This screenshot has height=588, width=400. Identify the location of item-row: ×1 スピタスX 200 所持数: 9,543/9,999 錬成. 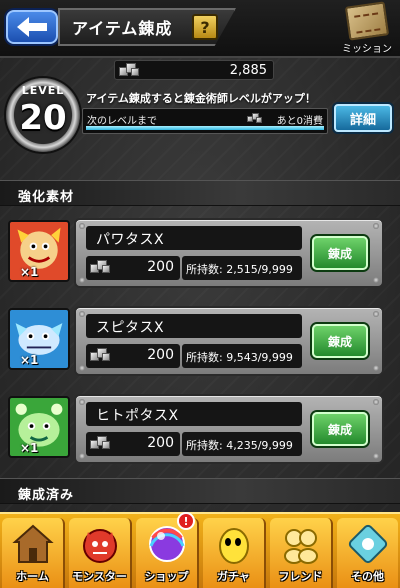
(200, 345).